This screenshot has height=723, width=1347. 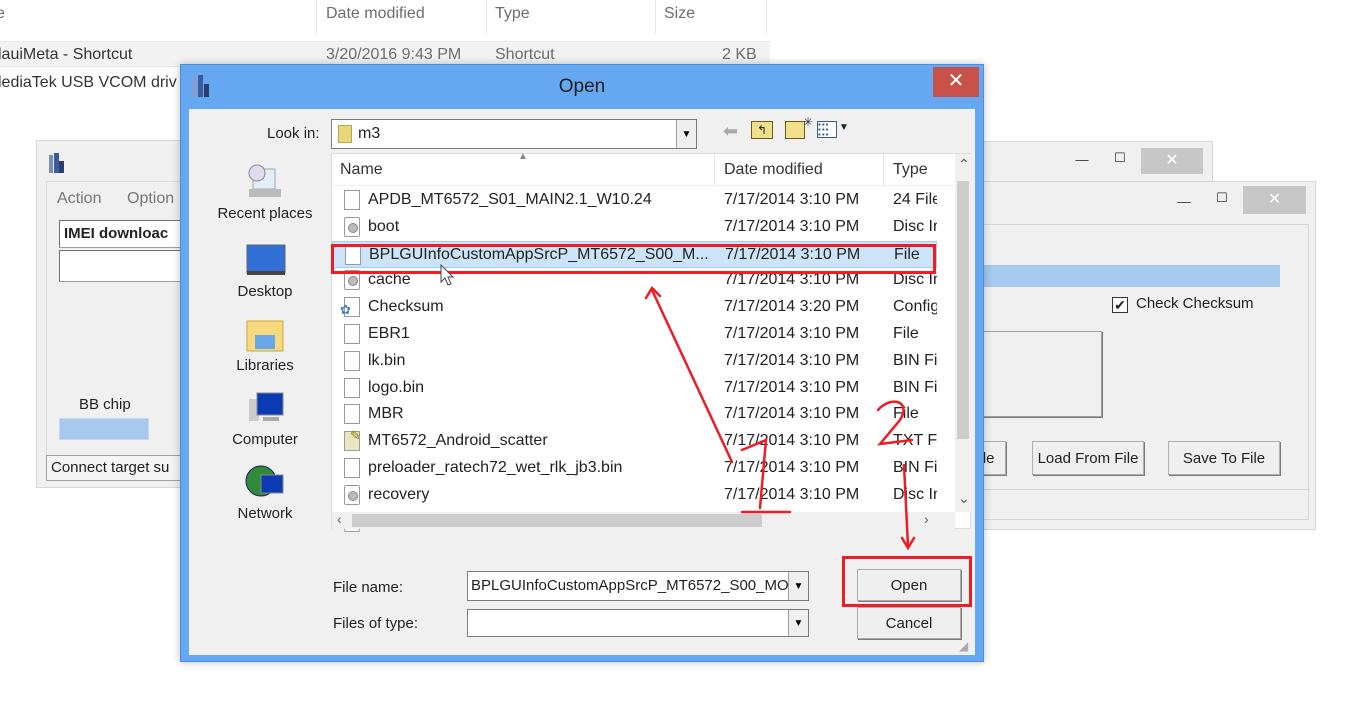 I want to click on place-label: Desktop, so click(x=265, y=291).